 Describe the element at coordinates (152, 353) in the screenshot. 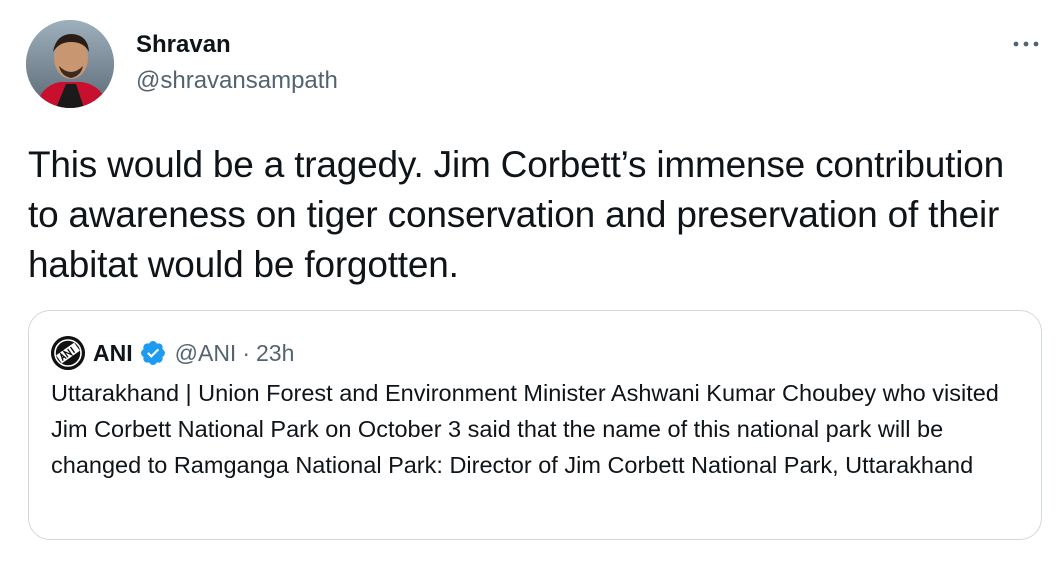

I see `verified-badge-icon` at that location.